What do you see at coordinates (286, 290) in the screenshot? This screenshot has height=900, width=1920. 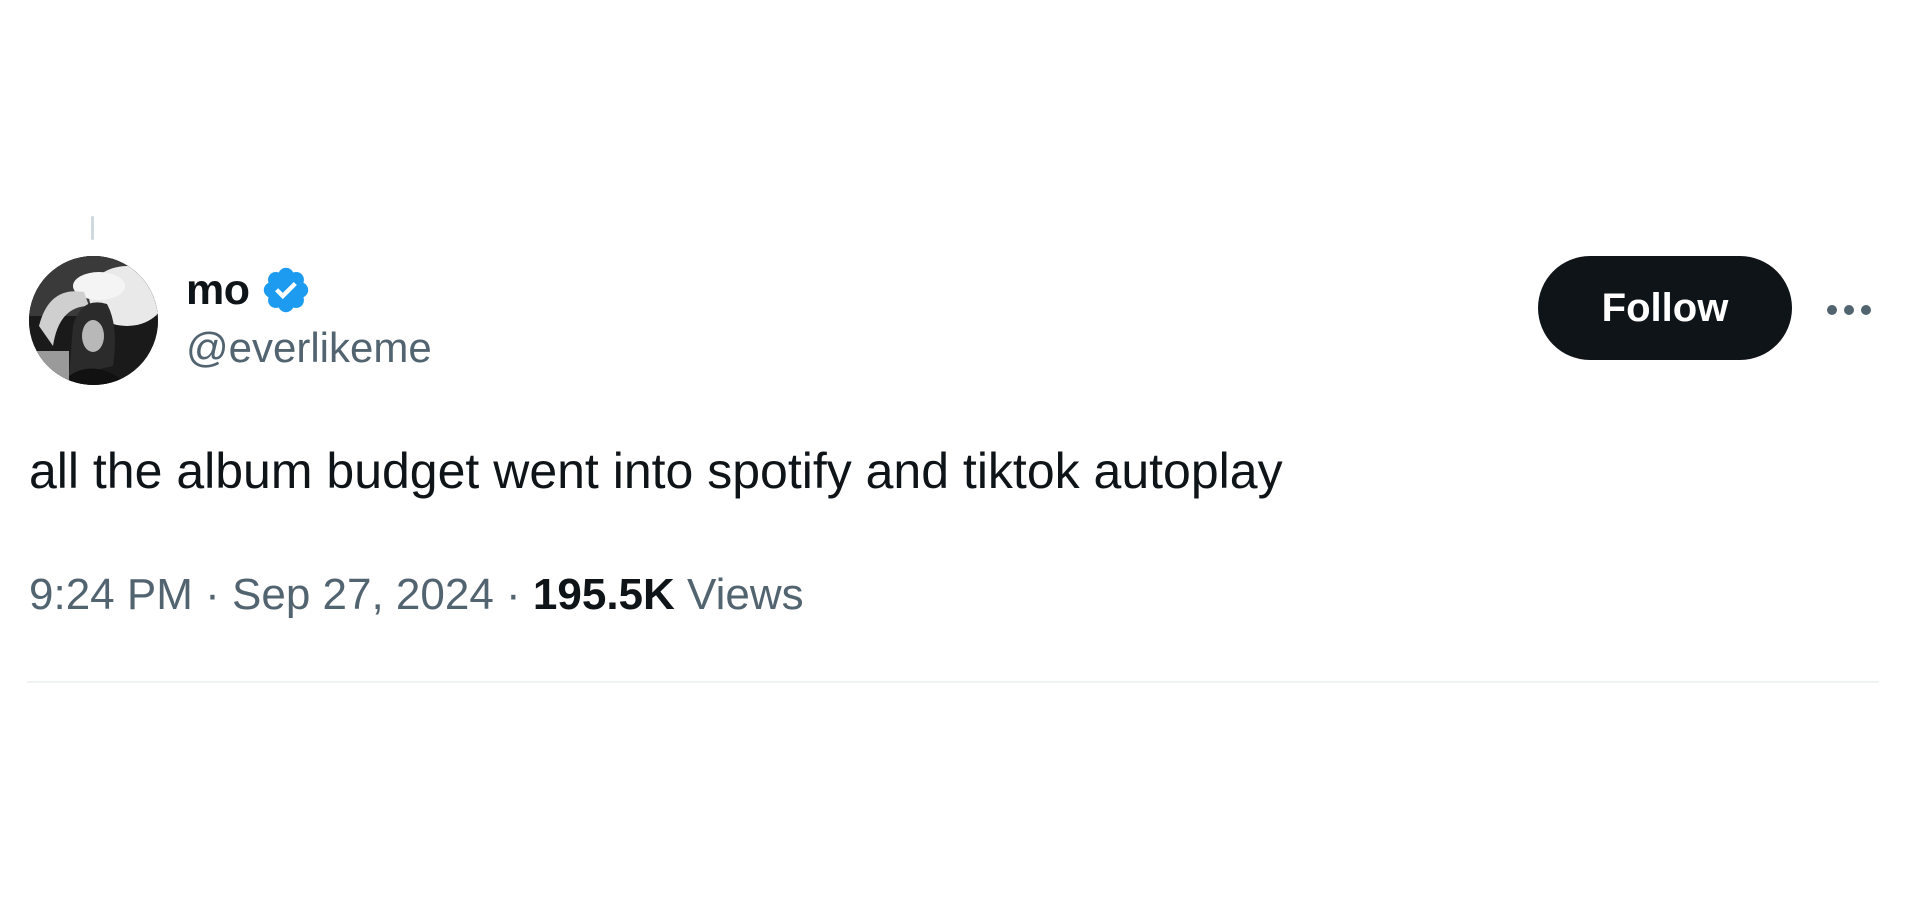 I see `verified-badge-icon` at bounding box center [286, 290].